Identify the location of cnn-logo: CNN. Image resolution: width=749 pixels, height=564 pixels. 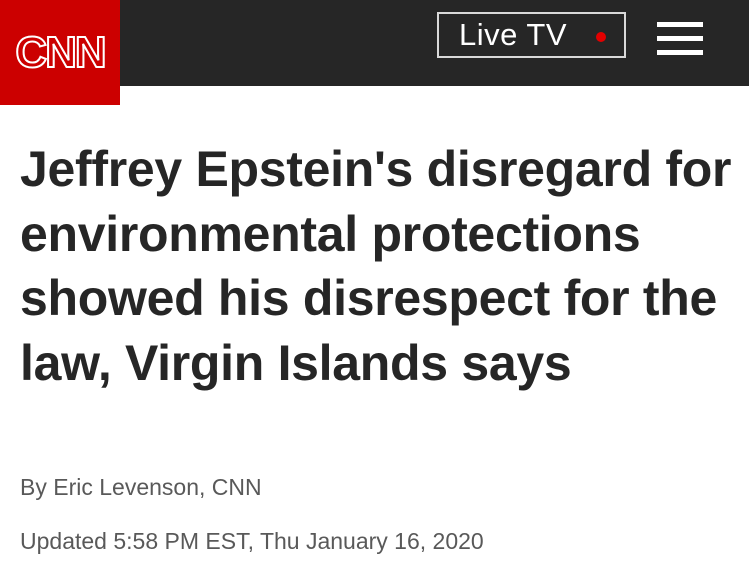
(60, 52).